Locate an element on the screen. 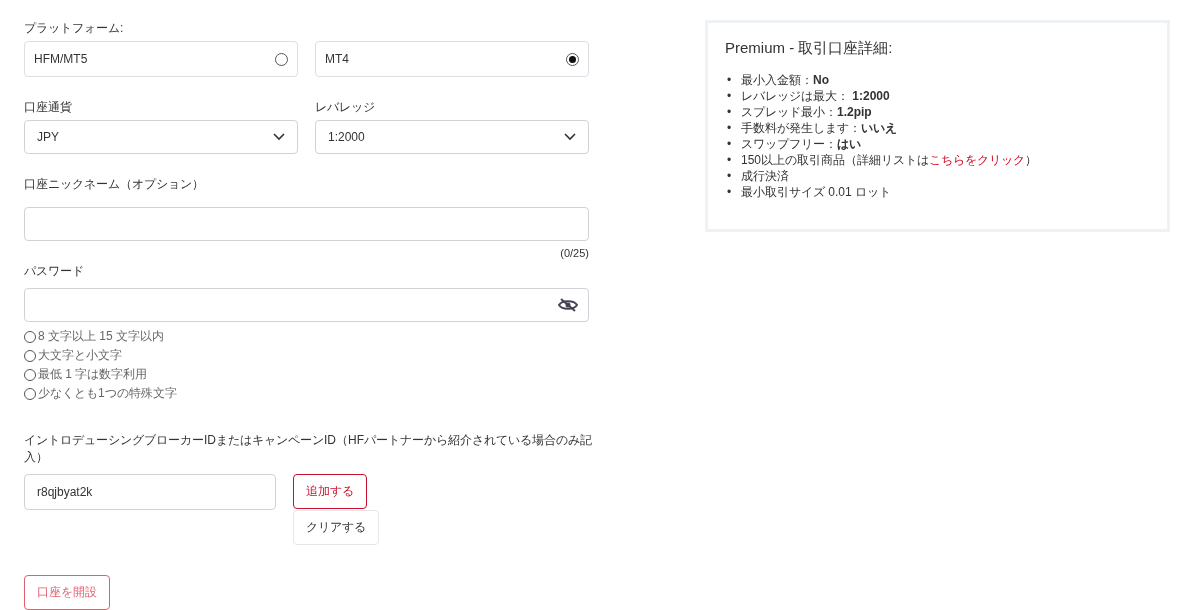 Image resolution: width=1188 pixels, height=610 pixels. detail-item: スワップフリー：はい is located at coordinates (801, 144).